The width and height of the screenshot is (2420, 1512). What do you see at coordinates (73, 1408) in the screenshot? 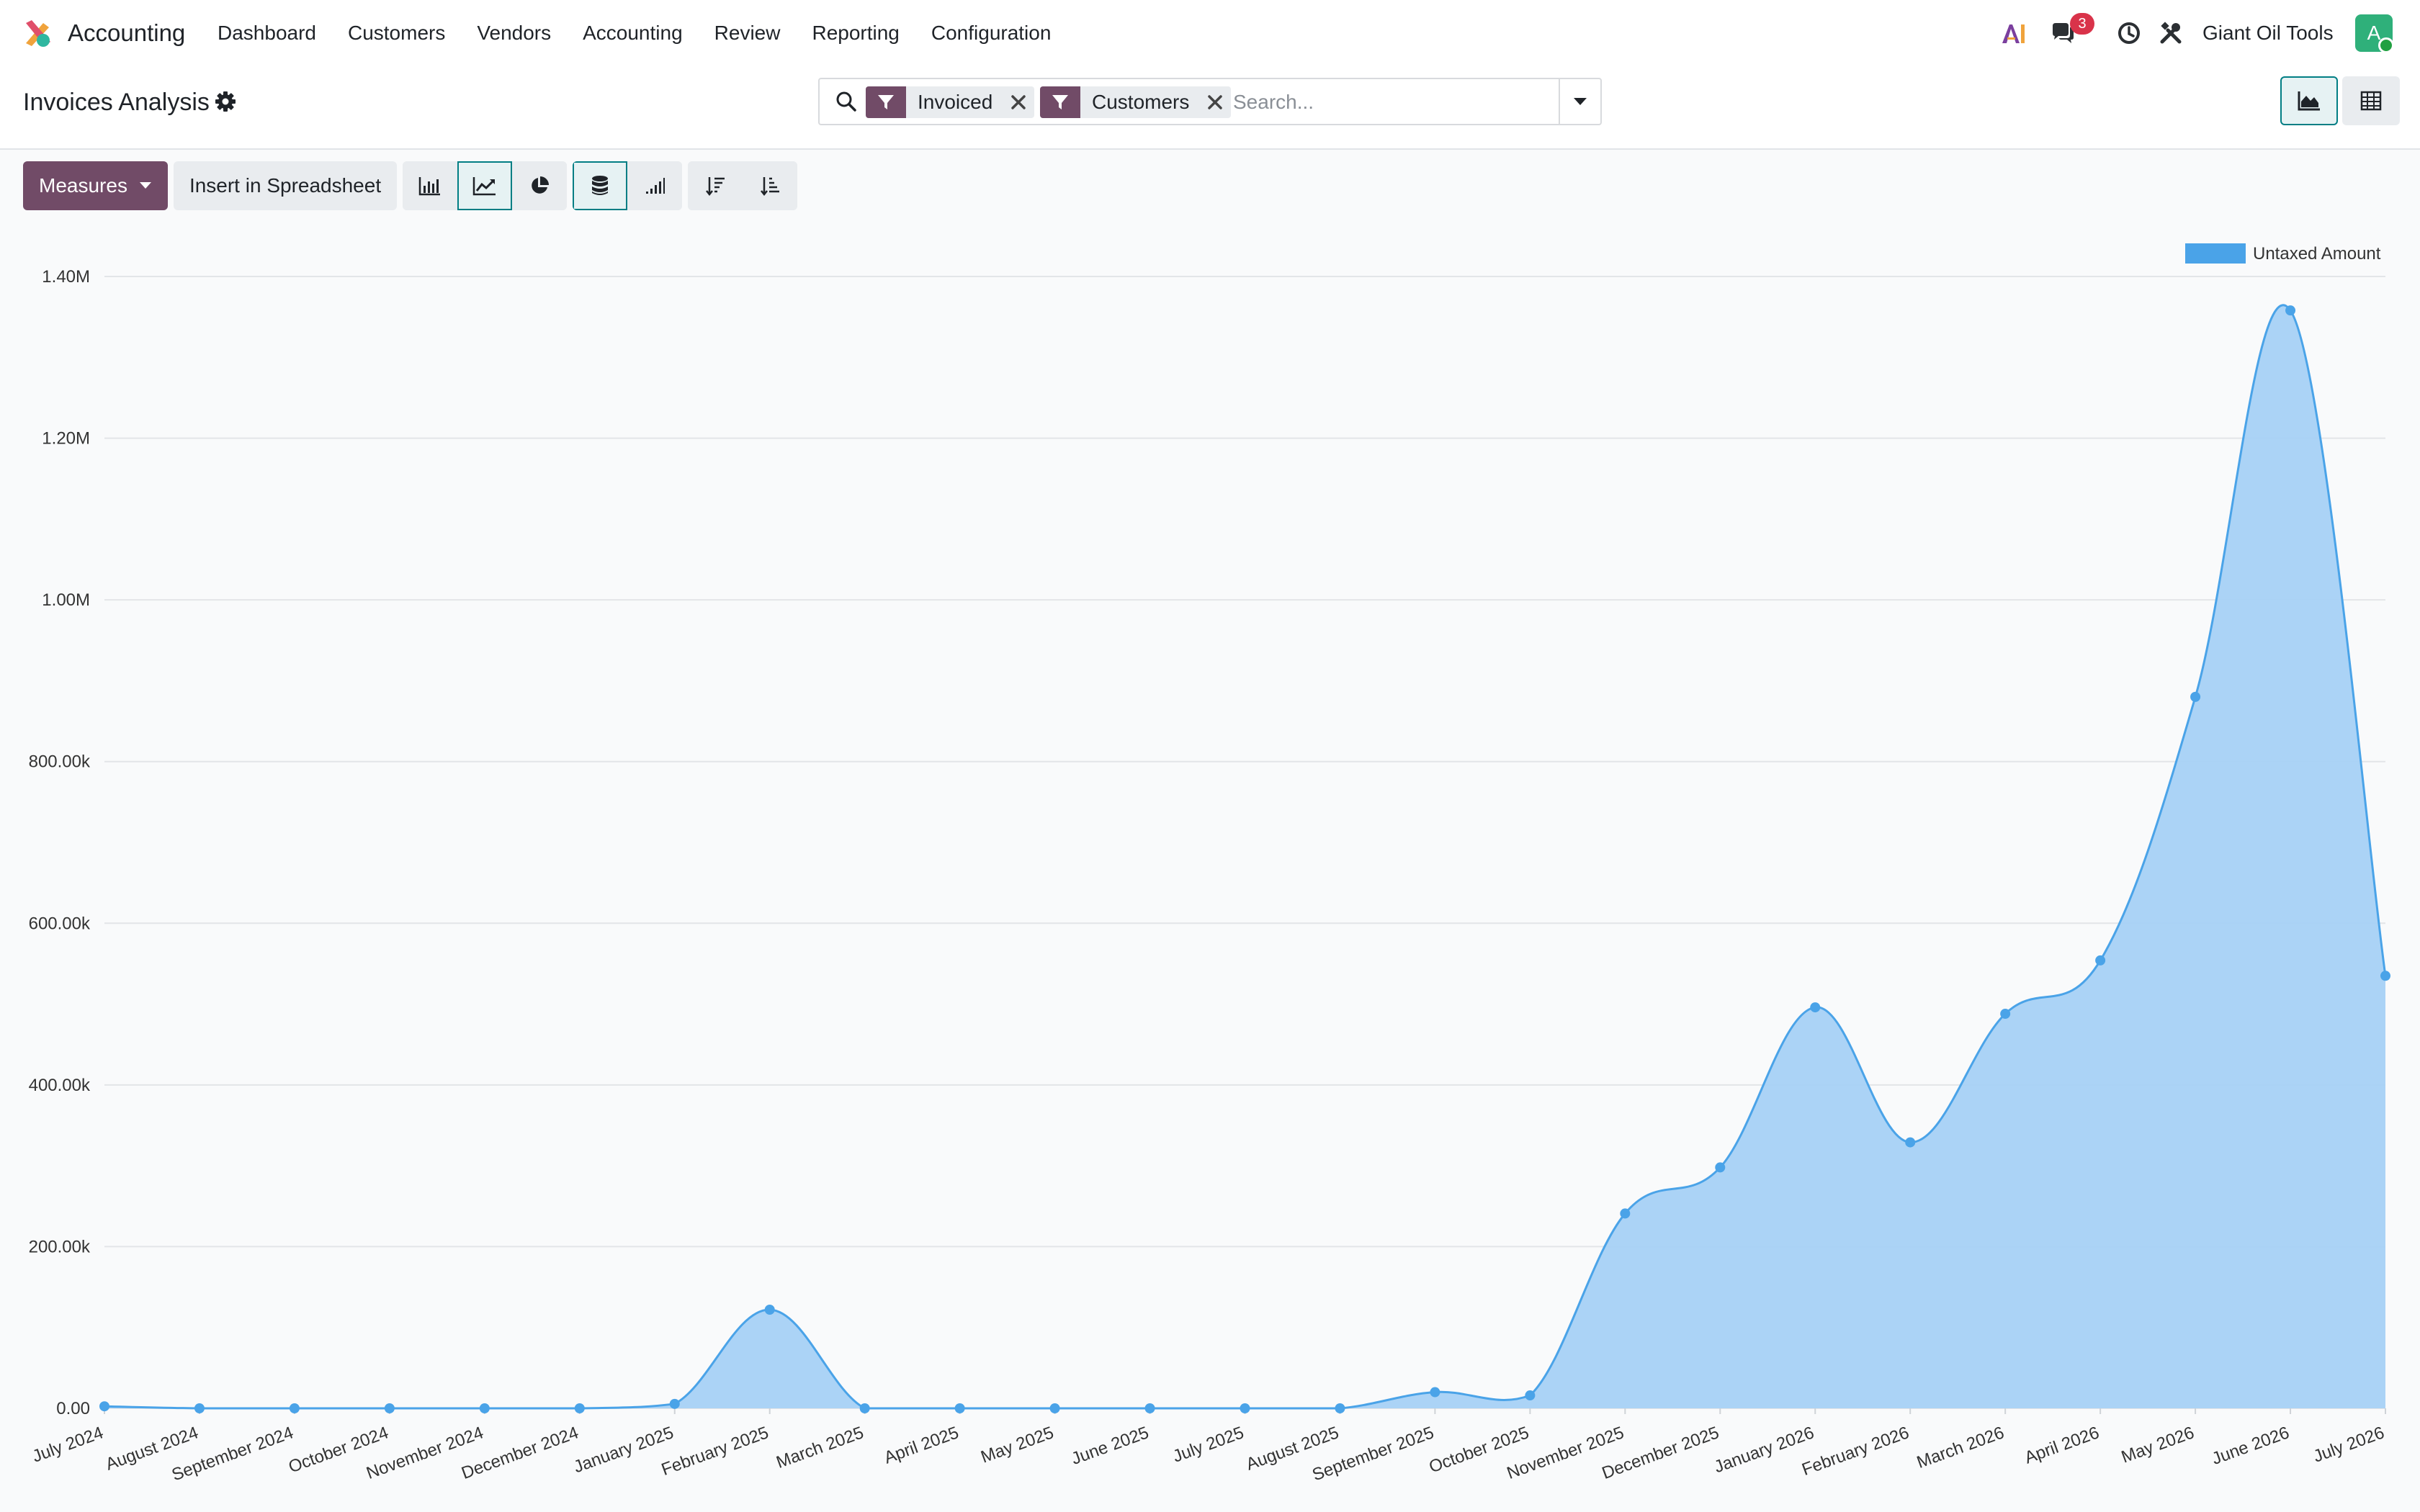
I see `y-tick-label: 0.00` at bounding box center [73, 1408].